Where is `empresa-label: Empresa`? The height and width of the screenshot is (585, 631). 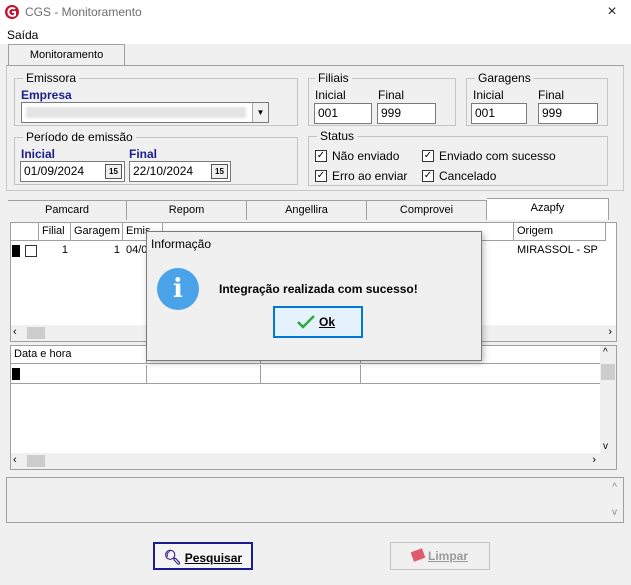 empresa-label: Empresa is located at coordinates (46, 95).